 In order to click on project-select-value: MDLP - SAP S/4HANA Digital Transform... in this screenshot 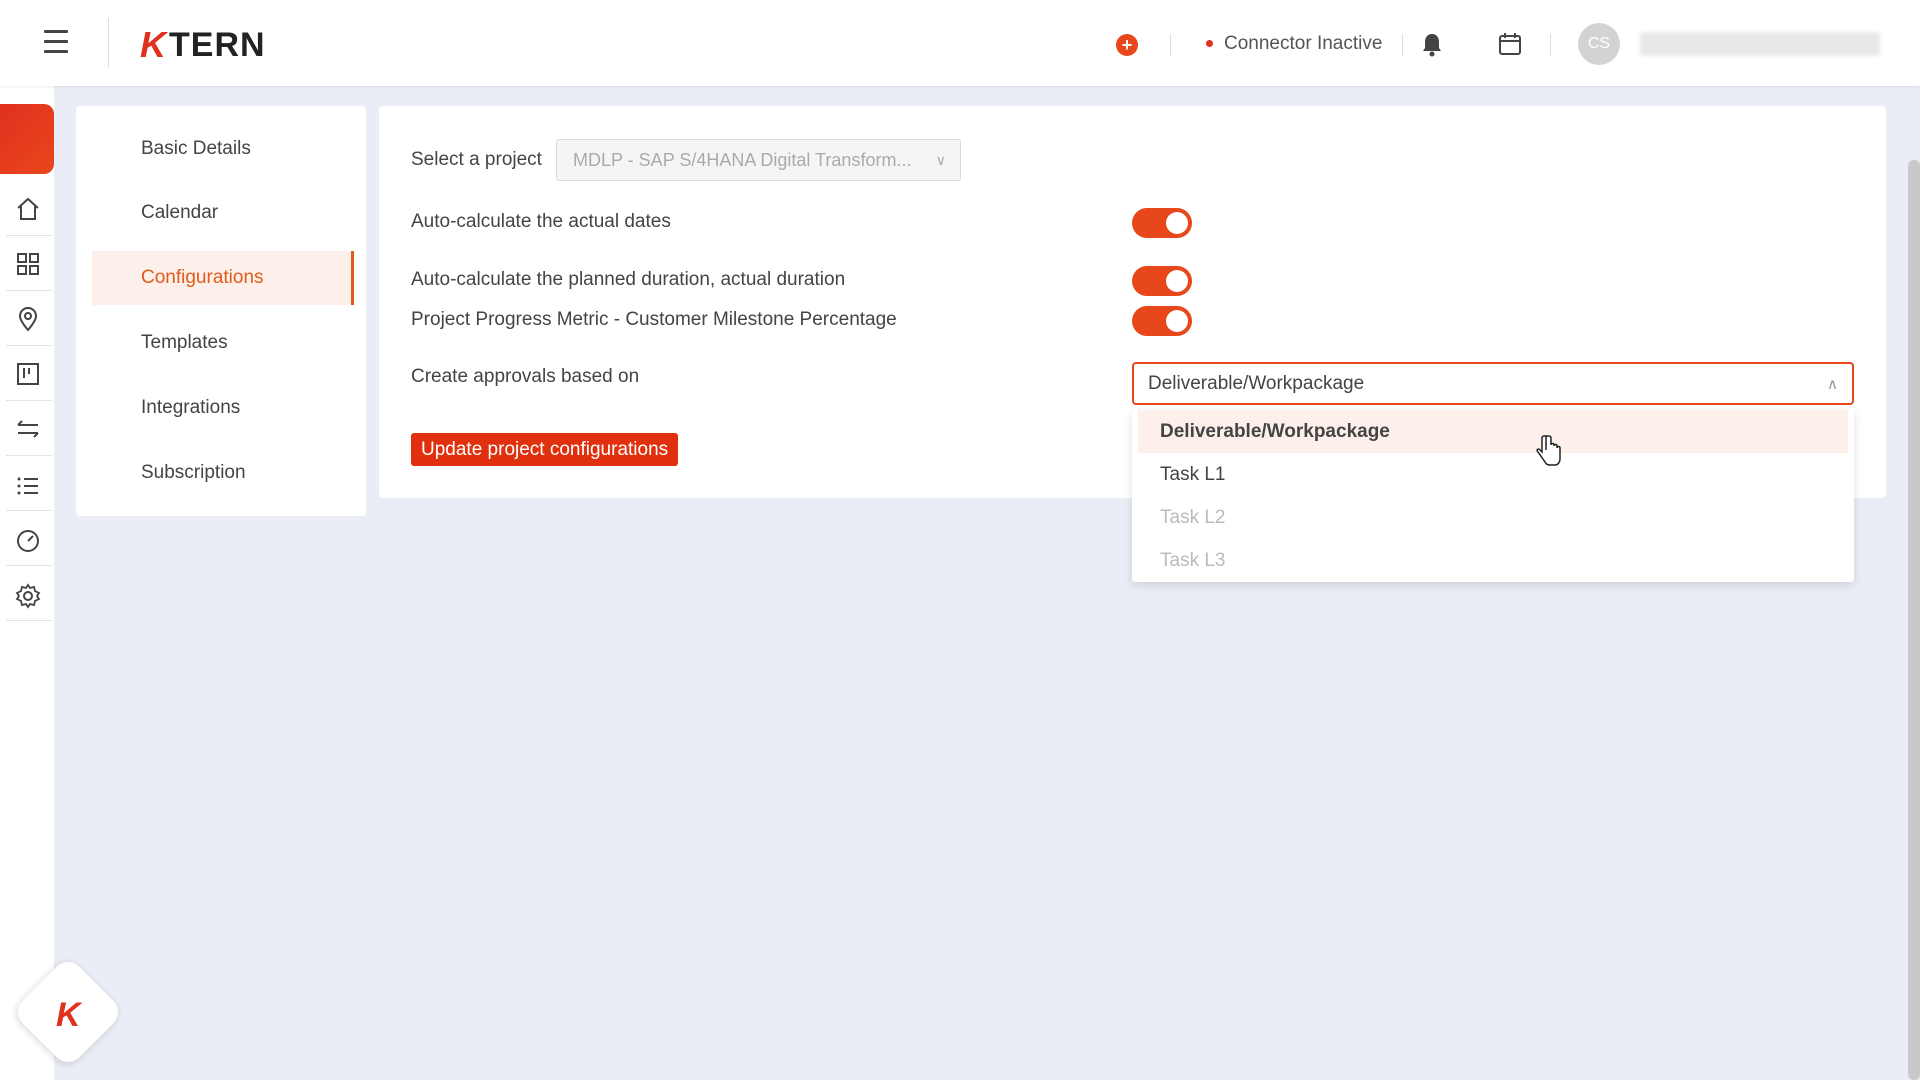, I will do `click(742, 160)`.